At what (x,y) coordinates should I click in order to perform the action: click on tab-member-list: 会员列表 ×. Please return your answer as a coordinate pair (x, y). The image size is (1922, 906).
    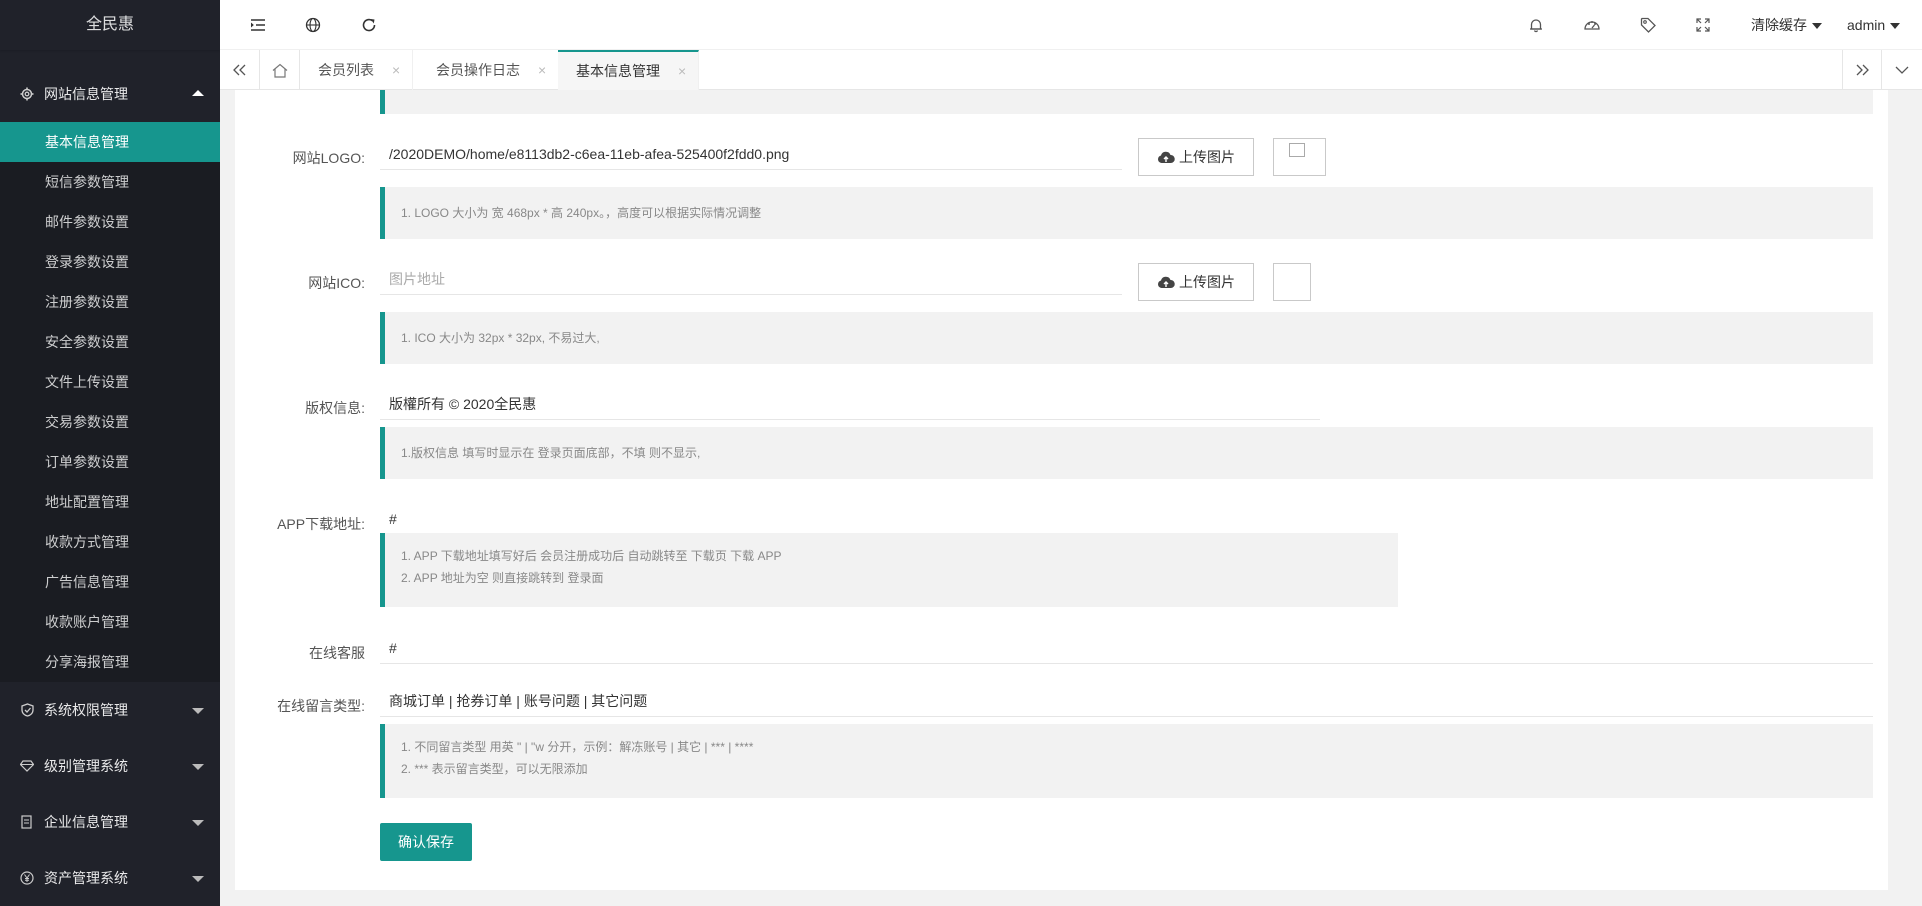
    Looking at the image, I should click on (357, 70).